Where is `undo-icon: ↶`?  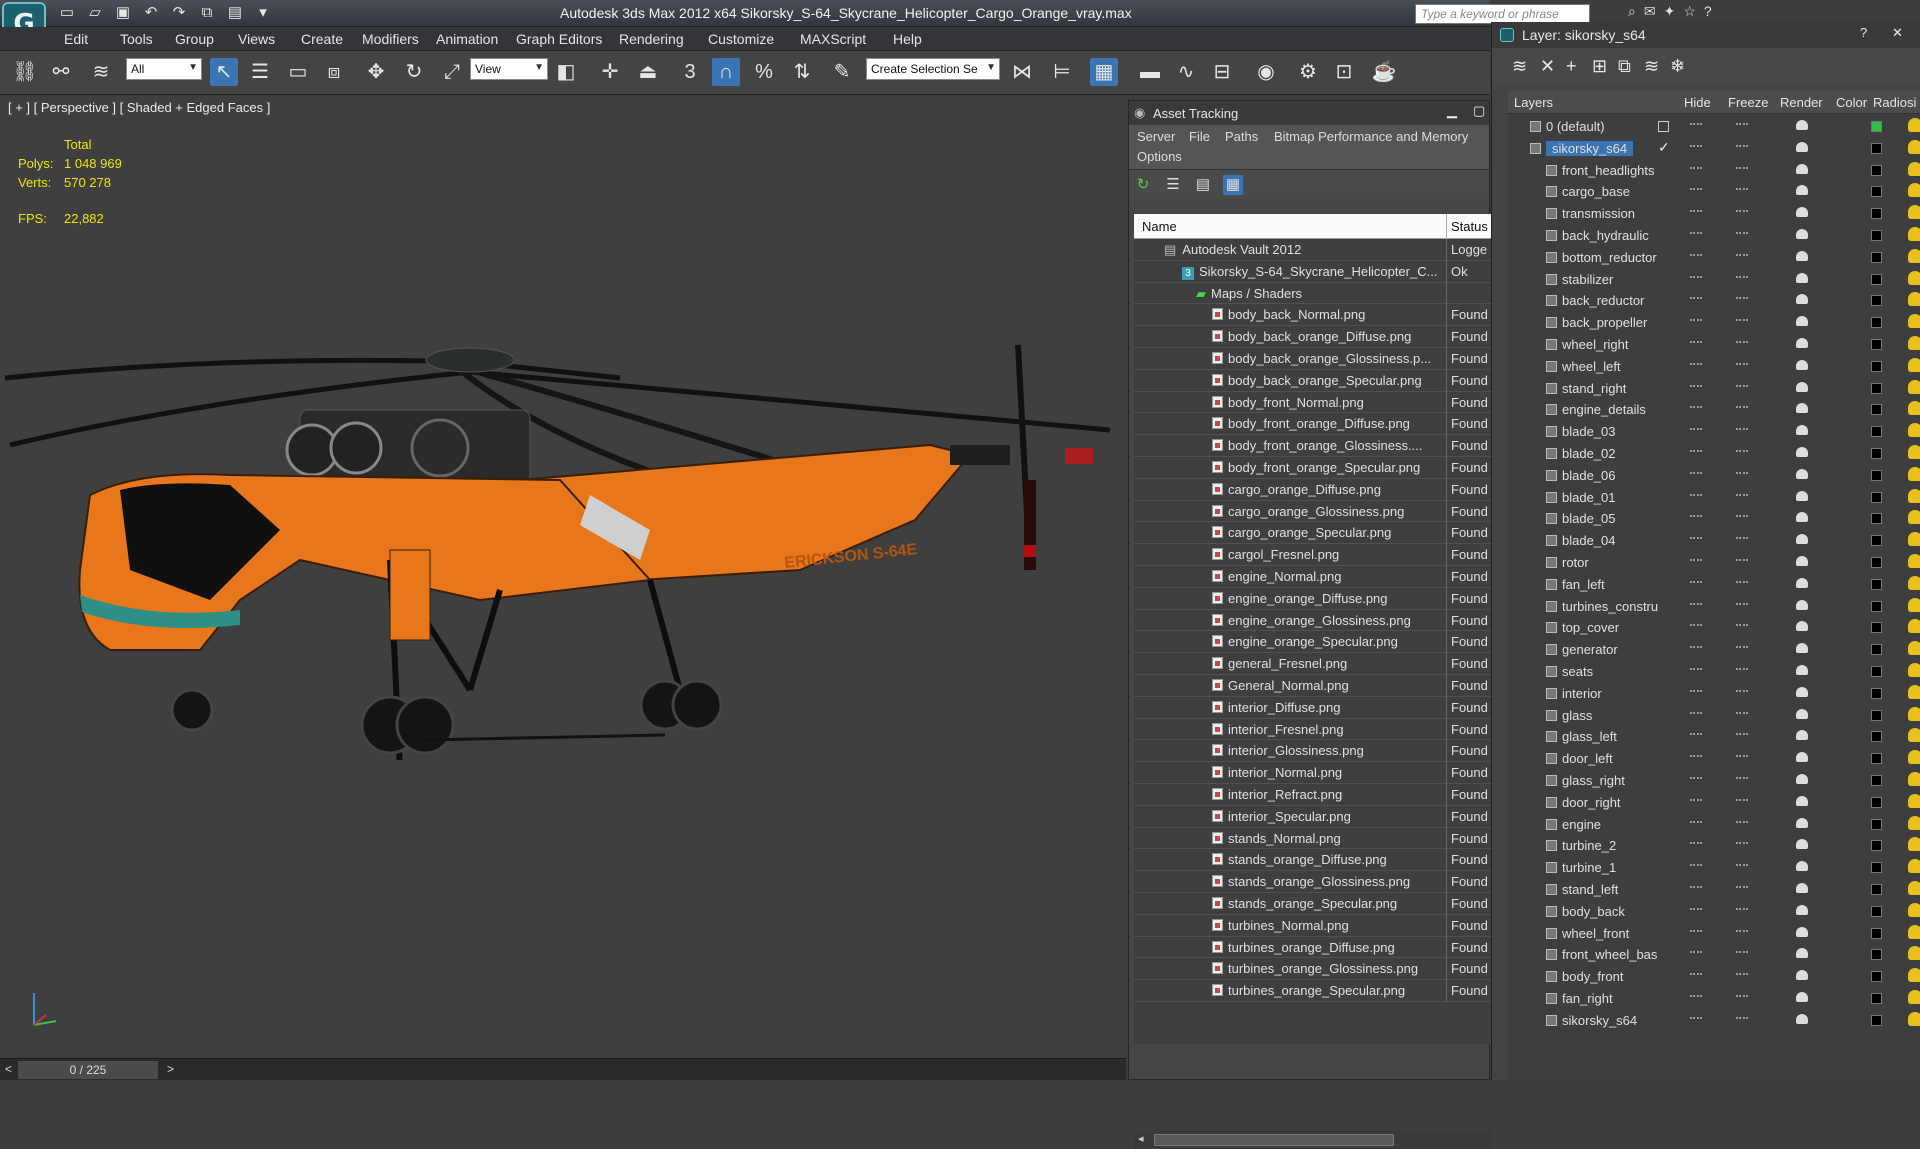 undo-icon: ↶ is located at coordinates (151, 13).